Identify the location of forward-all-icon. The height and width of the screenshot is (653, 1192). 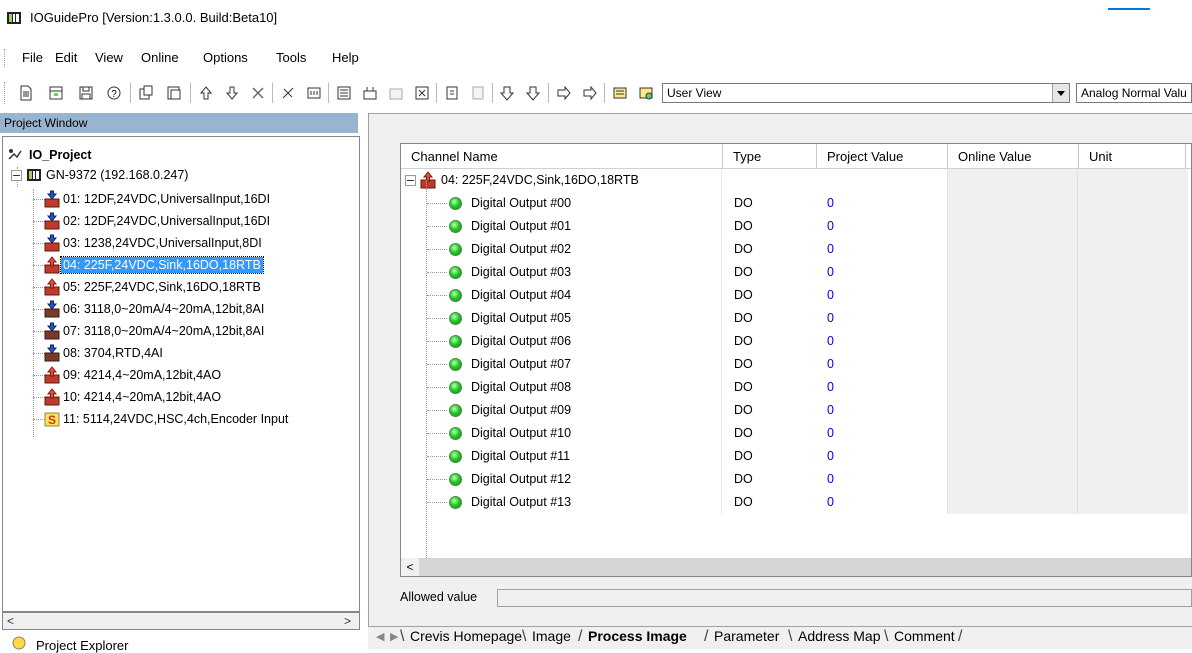
(590, 93).